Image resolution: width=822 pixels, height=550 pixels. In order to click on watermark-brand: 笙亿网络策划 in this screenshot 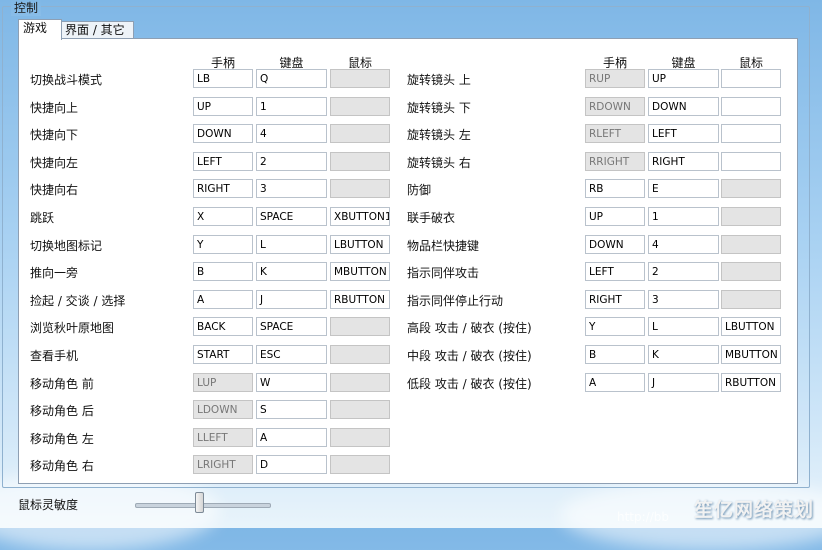, I will do `click(753, 510)`.